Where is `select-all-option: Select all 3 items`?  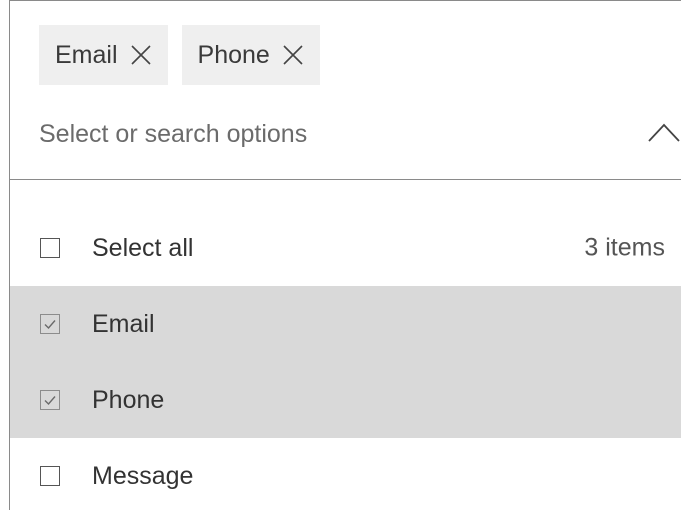
select-all-option: Select all 3 items is located at coordinates (345, 248).